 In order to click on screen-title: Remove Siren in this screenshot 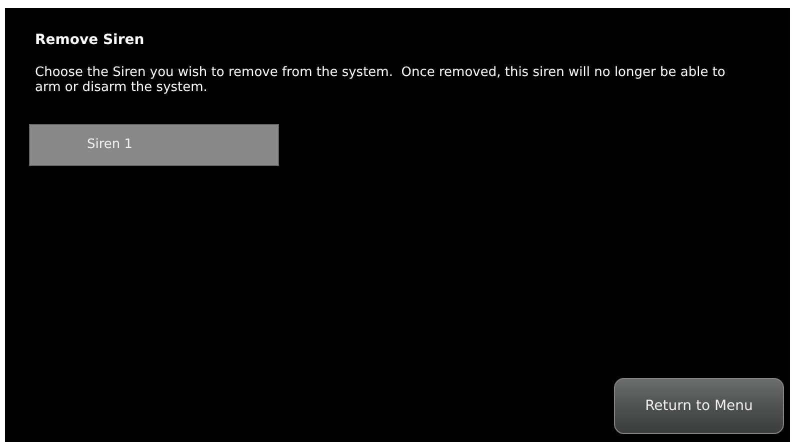, I will do `click(89, 40)`.